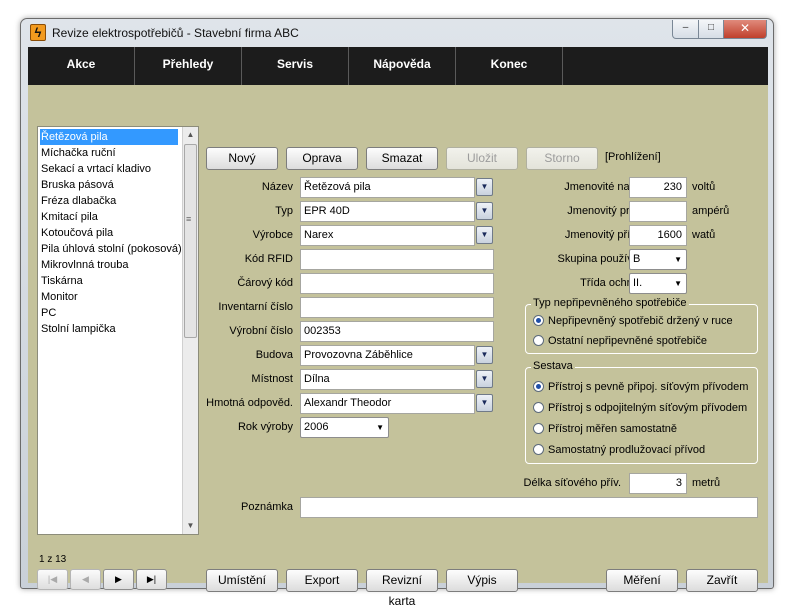 The image size is (794, 612). What do you see at coordinates (387, 379) in the screenshot?
I see `mistnost-field: Dílna` at bounding box center [387, 379].